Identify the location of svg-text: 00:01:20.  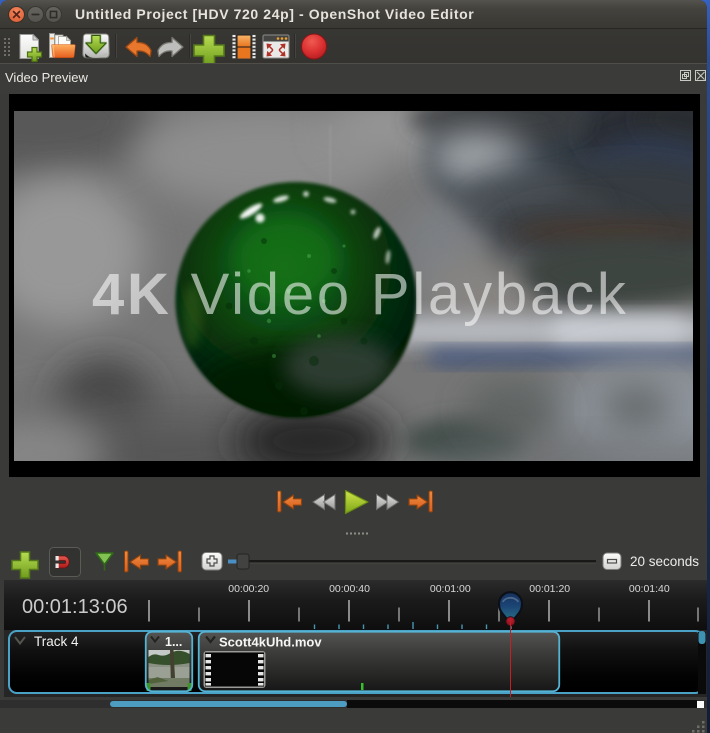
(549, 589).